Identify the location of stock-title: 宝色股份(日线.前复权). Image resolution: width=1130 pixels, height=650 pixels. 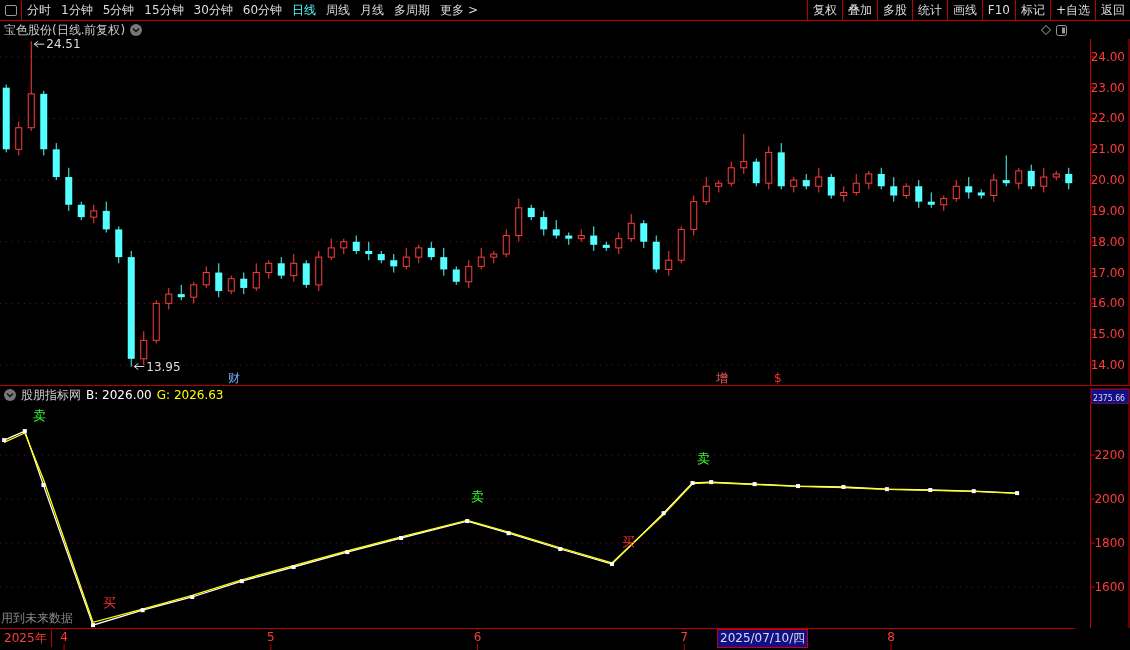
(65, 30).